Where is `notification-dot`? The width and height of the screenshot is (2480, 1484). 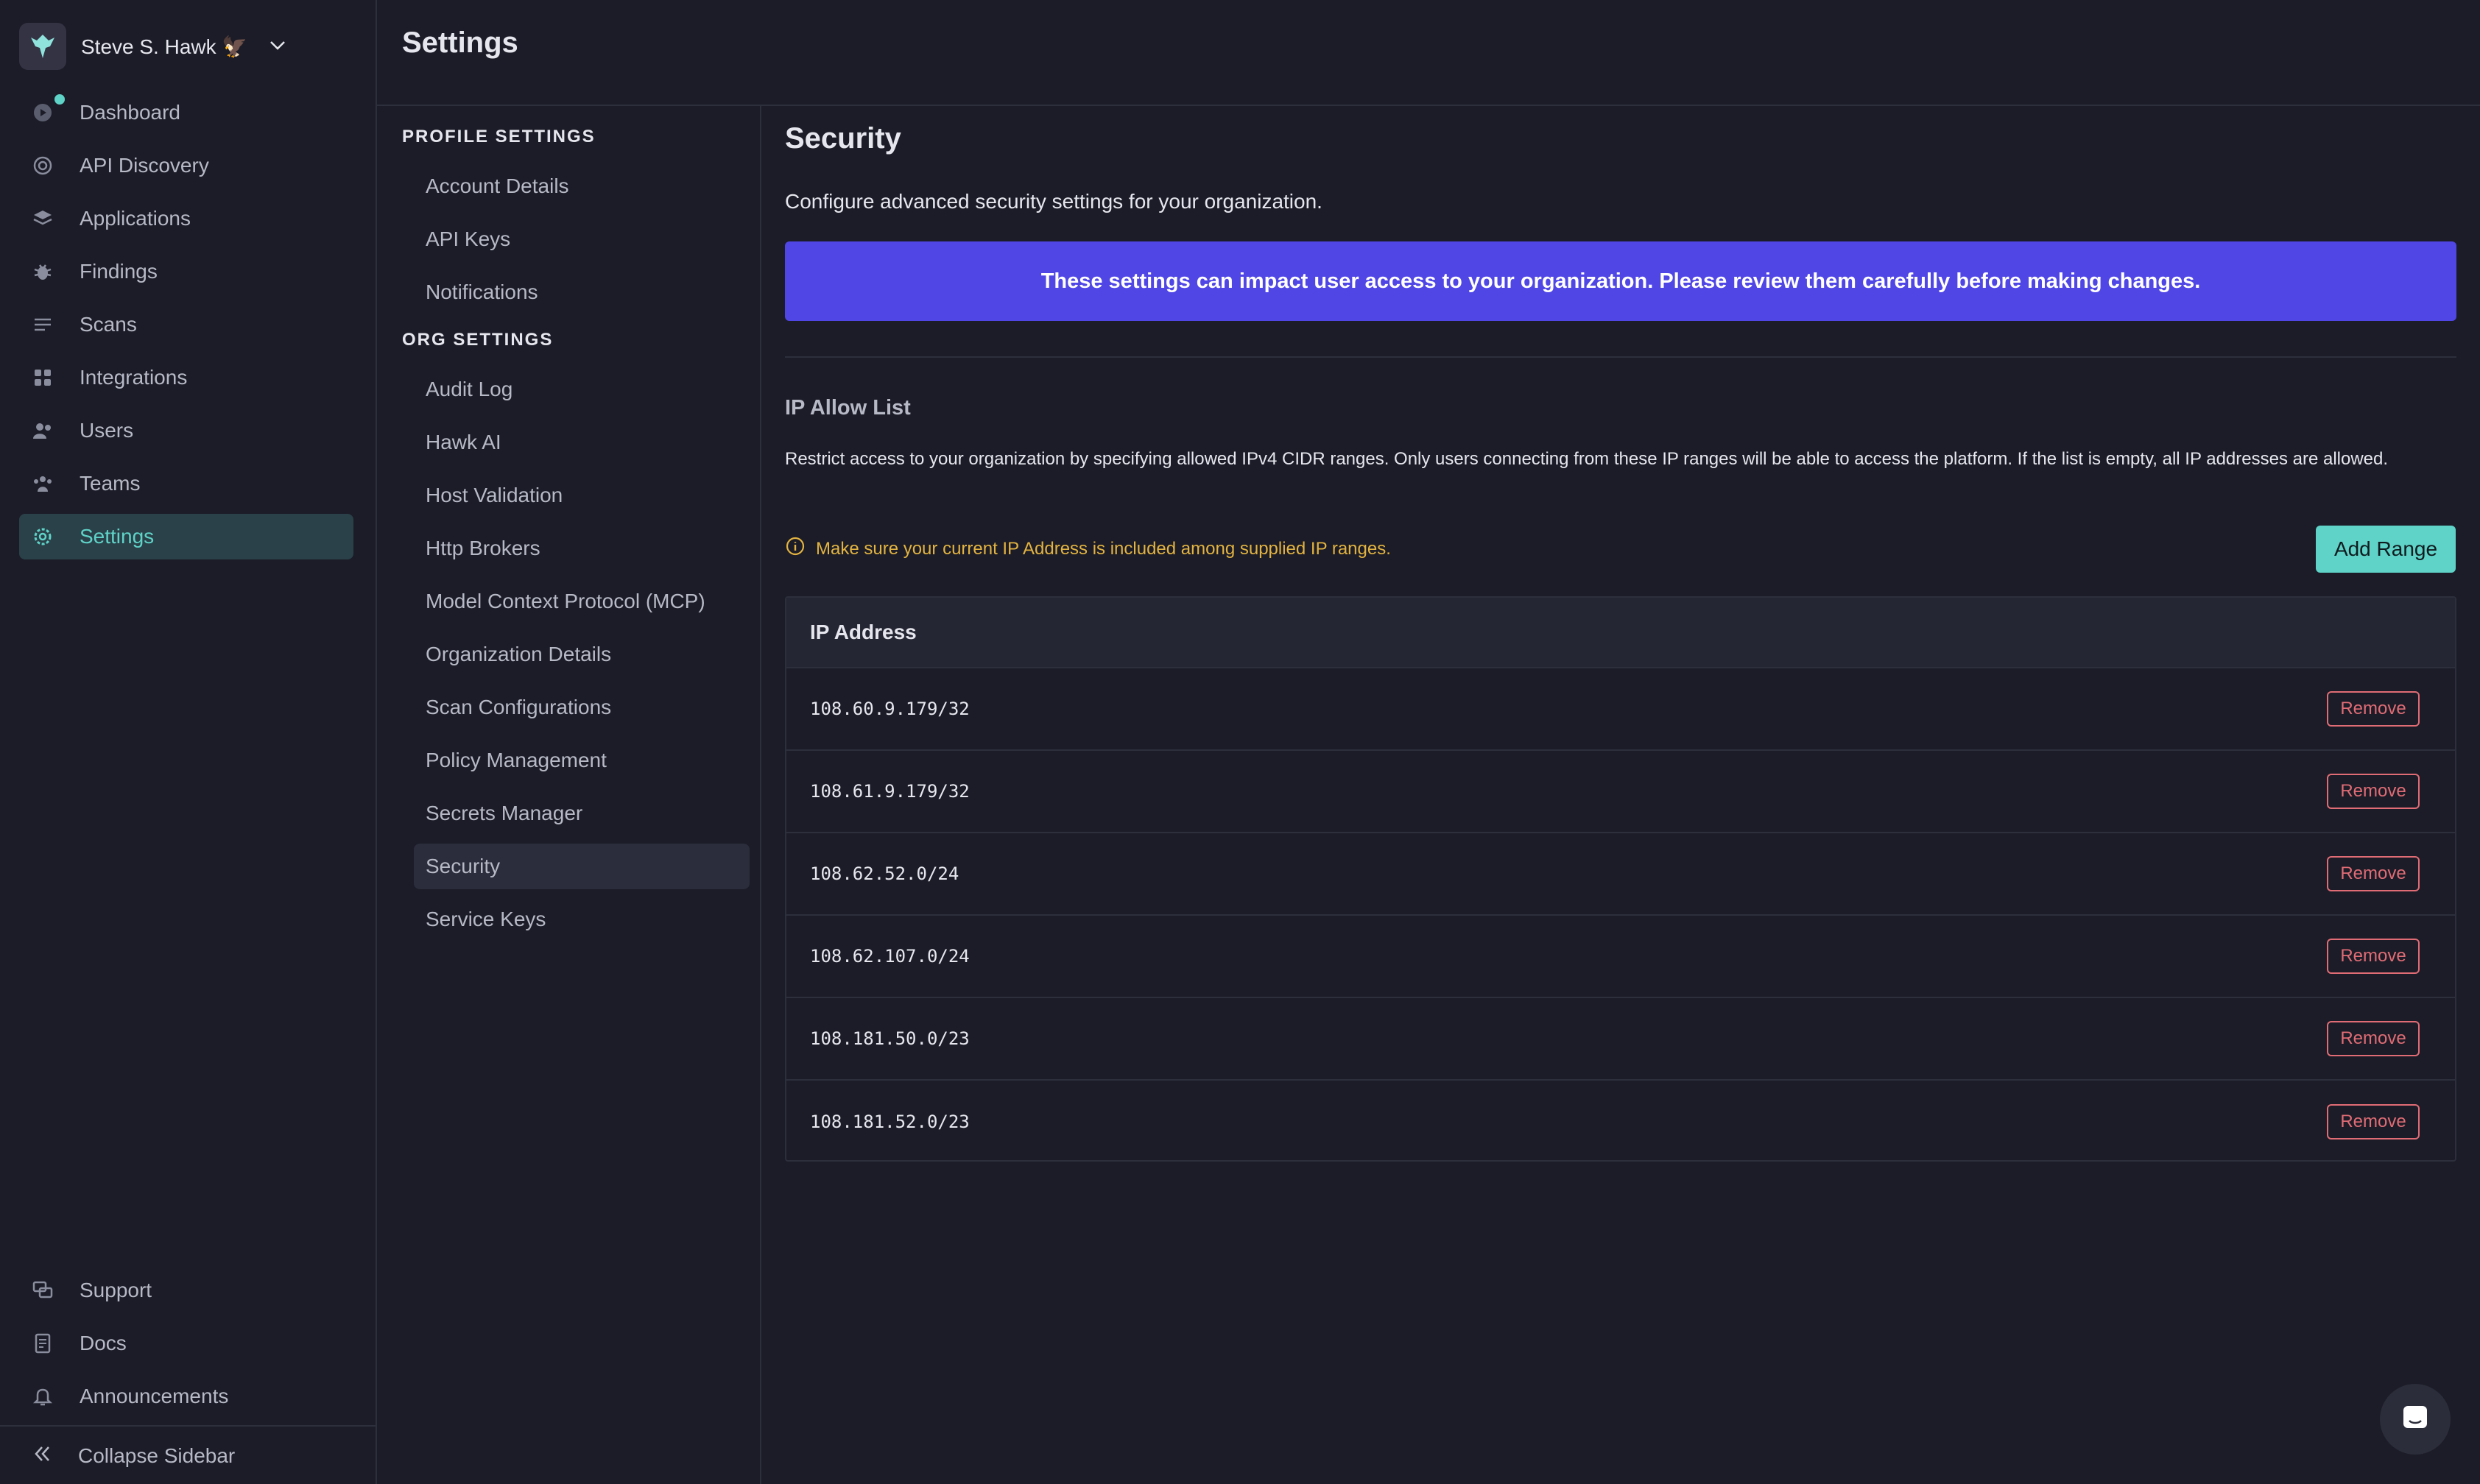 notification-dot is located at coordinates (60, 100).